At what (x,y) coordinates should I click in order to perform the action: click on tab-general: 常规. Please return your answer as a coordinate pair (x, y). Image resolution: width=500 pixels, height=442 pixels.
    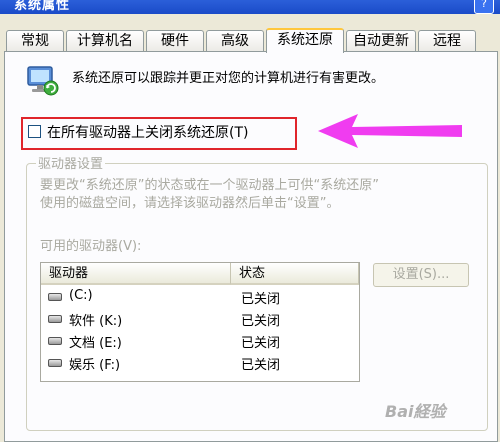
    Looking at the image, I should click on (35, 40).